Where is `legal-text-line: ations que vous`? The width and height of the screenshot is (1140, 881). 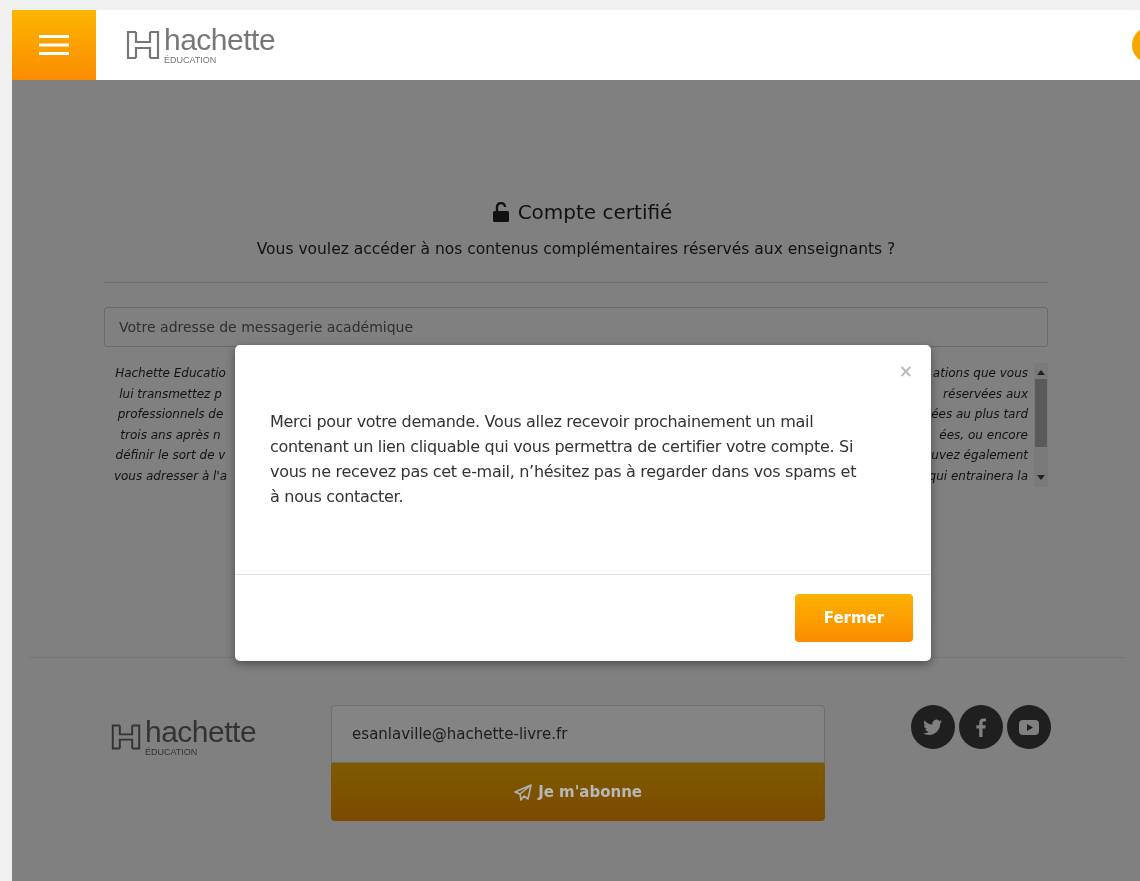 legal-text-line: ations que vous is located at coordinates (980, 373).